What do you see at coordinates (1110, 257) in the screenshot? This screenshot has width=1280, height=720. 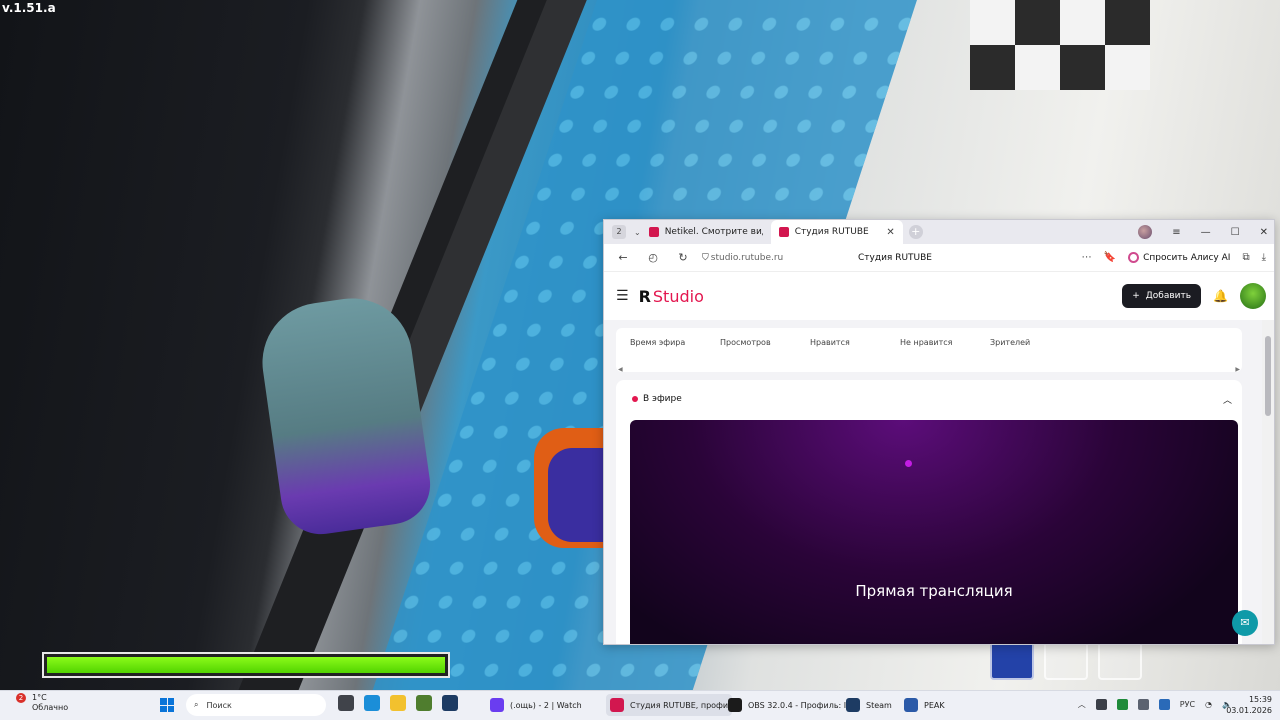 I see `bookmark-icon: 🔖` at bounding box center [1110, 257].